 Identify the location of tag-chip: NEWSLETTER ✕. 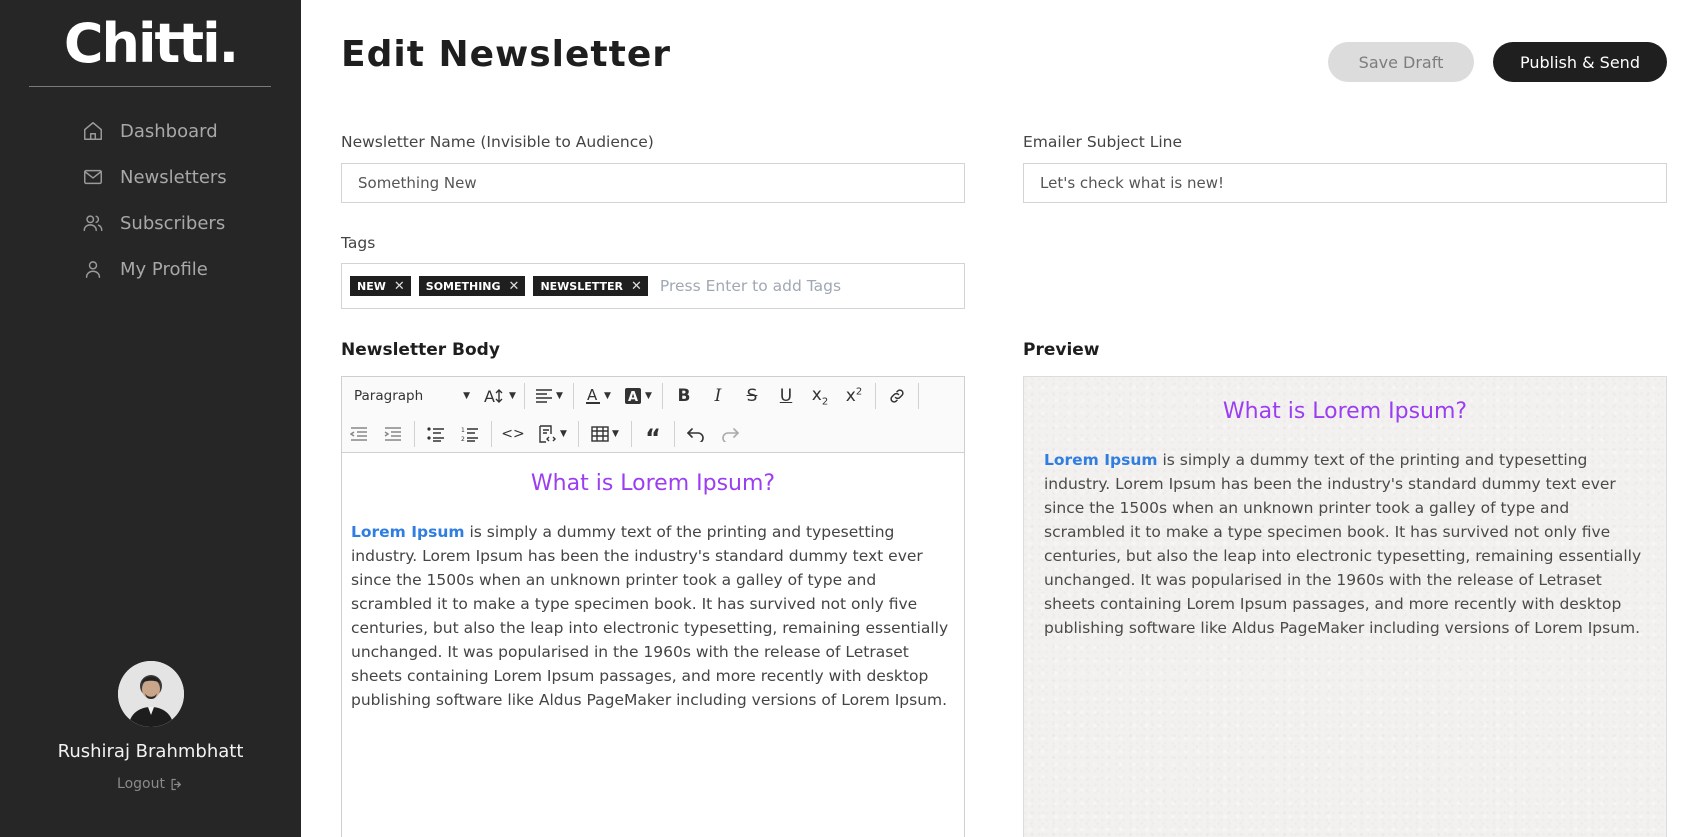
(590, 286).